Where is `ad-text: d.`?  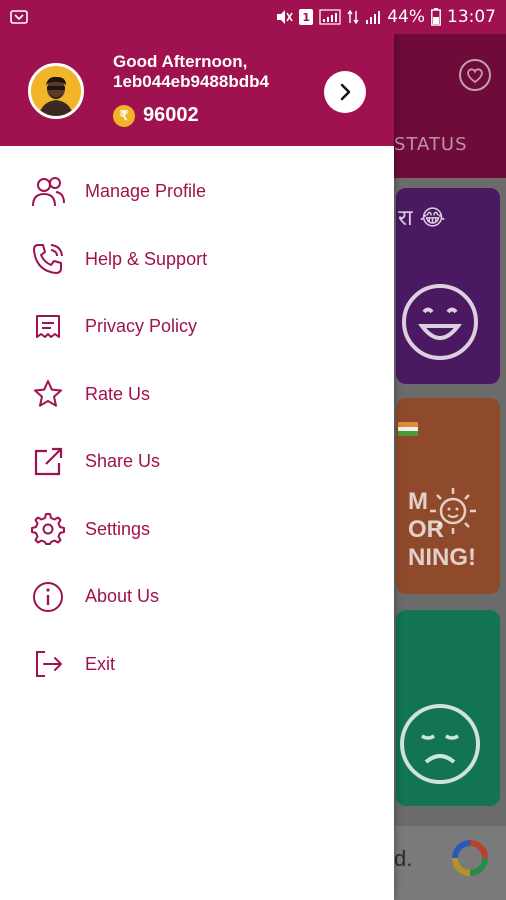
ad-text: d. is located at coordinates (403, 858).